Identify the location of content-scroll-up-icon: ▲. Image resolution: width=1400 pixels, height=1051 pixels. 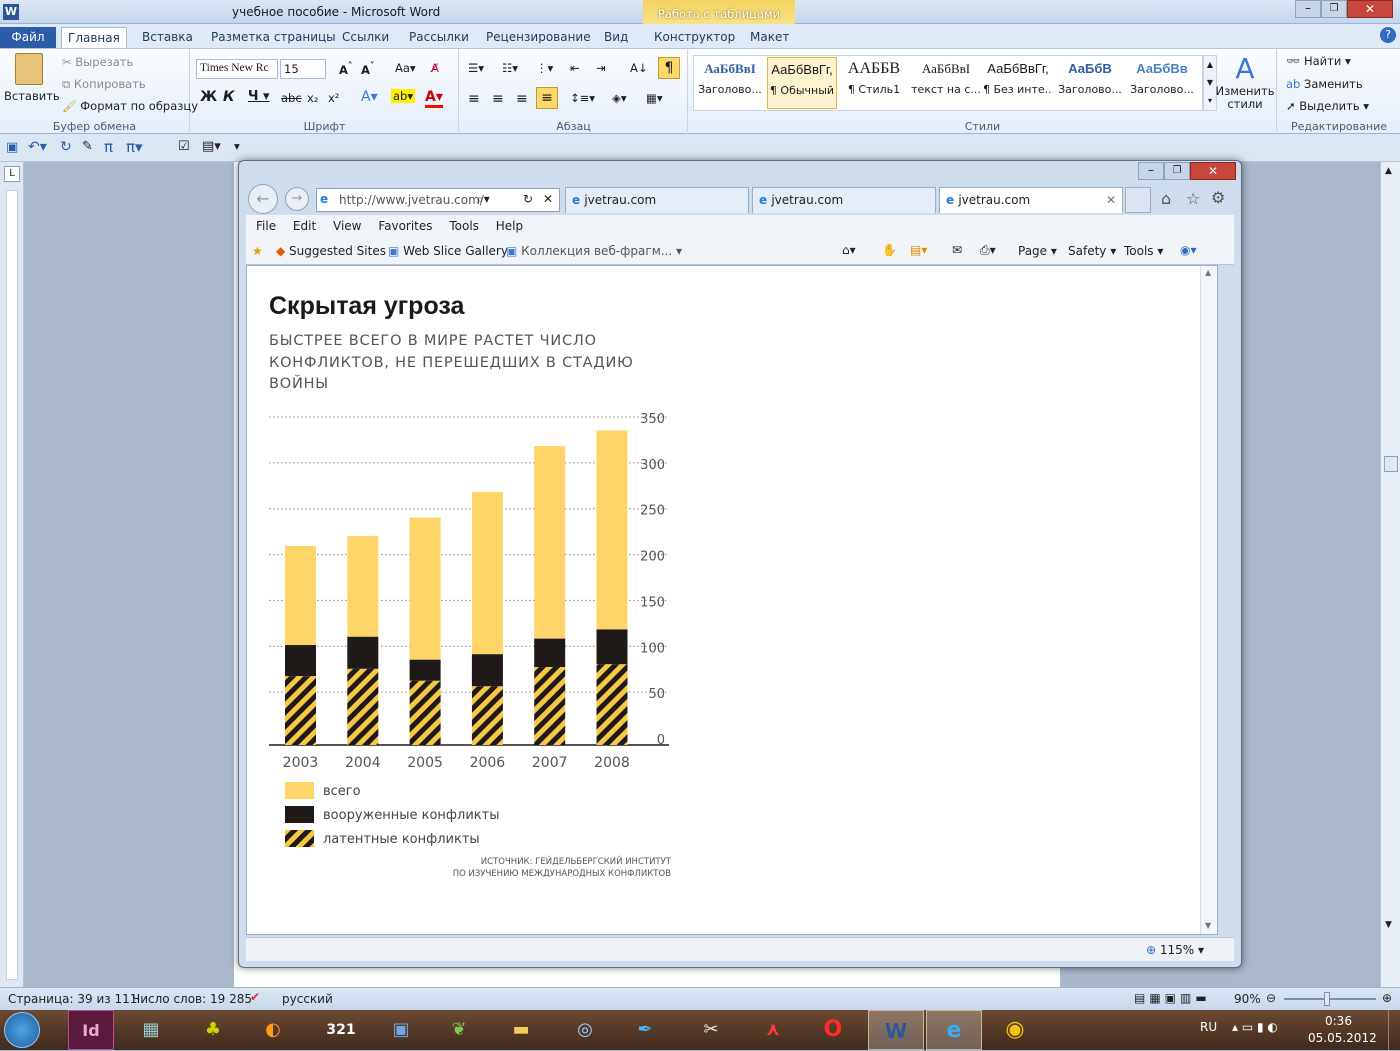
(1208, 272).